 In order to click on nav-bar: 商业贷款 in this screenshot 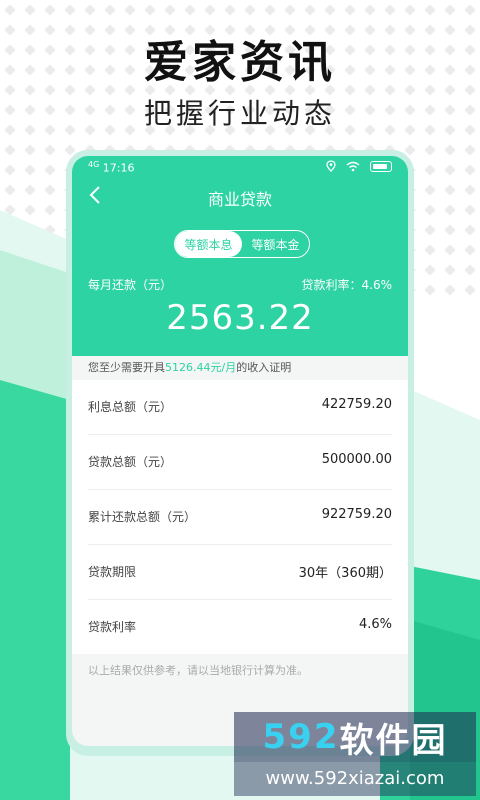, I will do `click(240, 197)`.